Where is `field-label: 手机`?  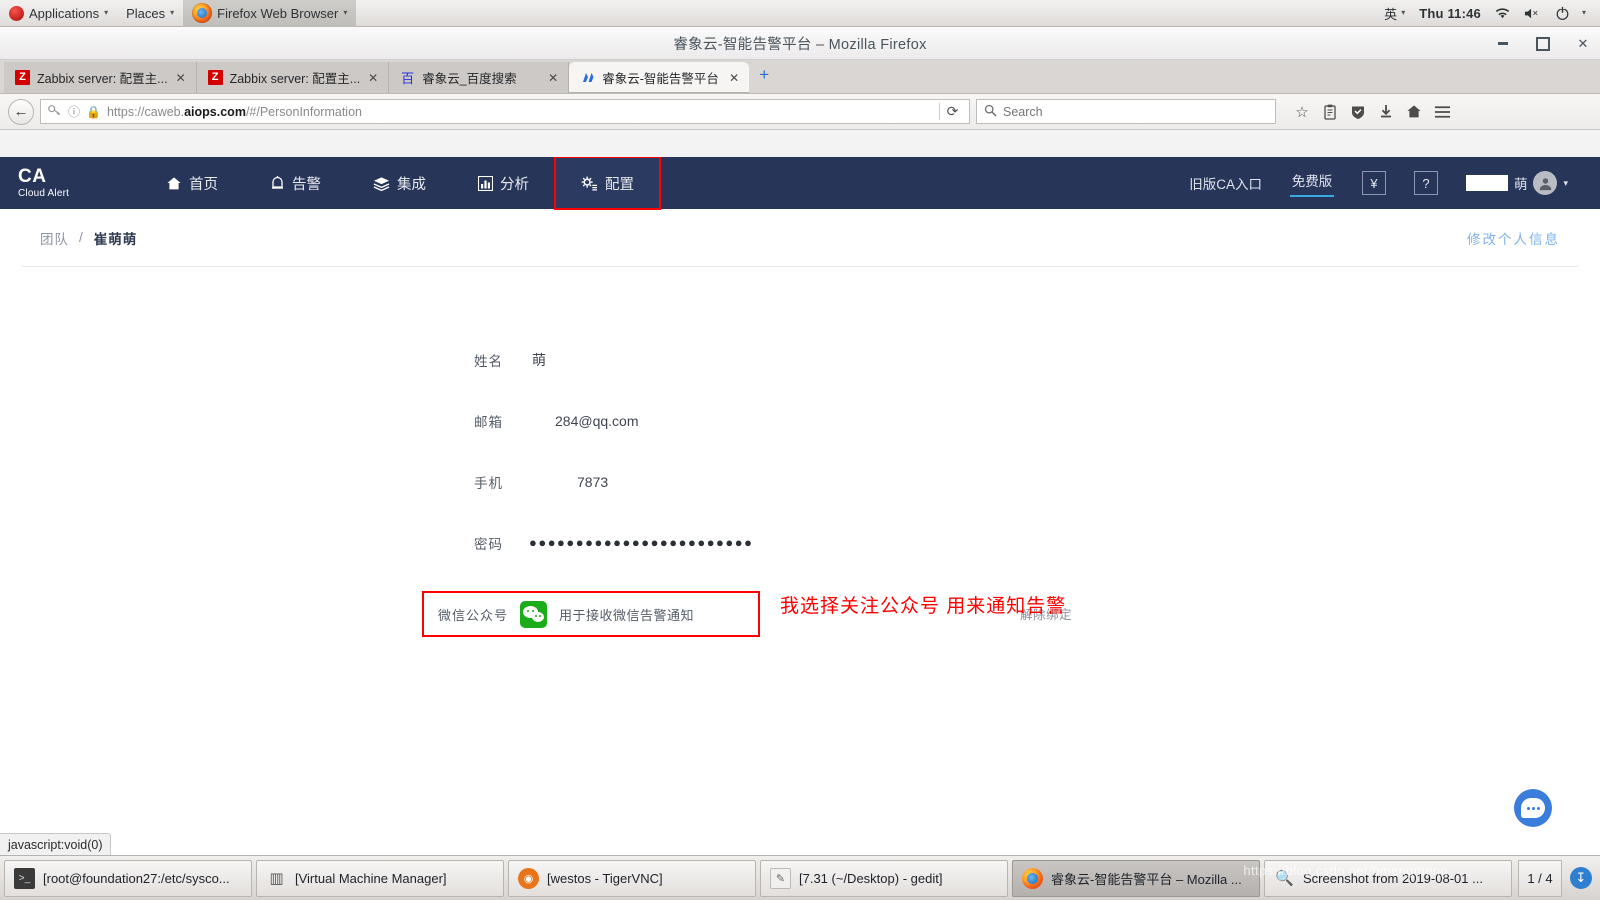 field-label: 手机 is located at coordinates (488, 483).